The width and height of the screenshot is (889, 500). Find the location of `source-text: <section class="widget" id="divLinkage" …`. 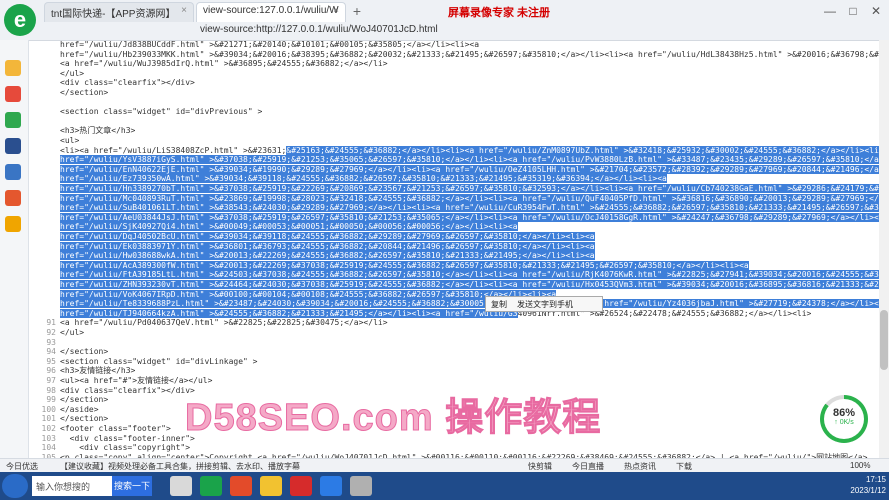

source-text: <section class="widget" id="divLinkage" … is located at coordinates (159, 361).